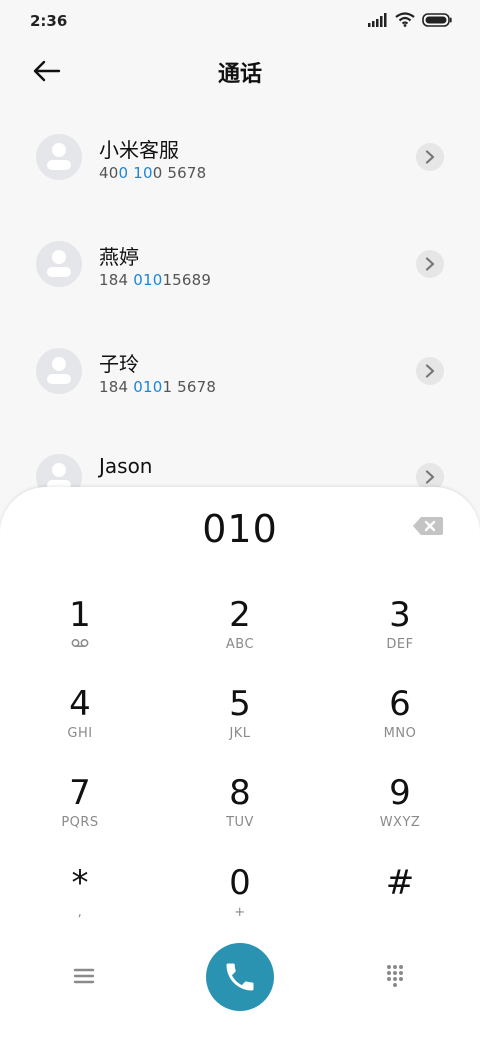 This screenshot has width=480, height=1040. I want to click on key-letters: JKL, so click(240, 733).